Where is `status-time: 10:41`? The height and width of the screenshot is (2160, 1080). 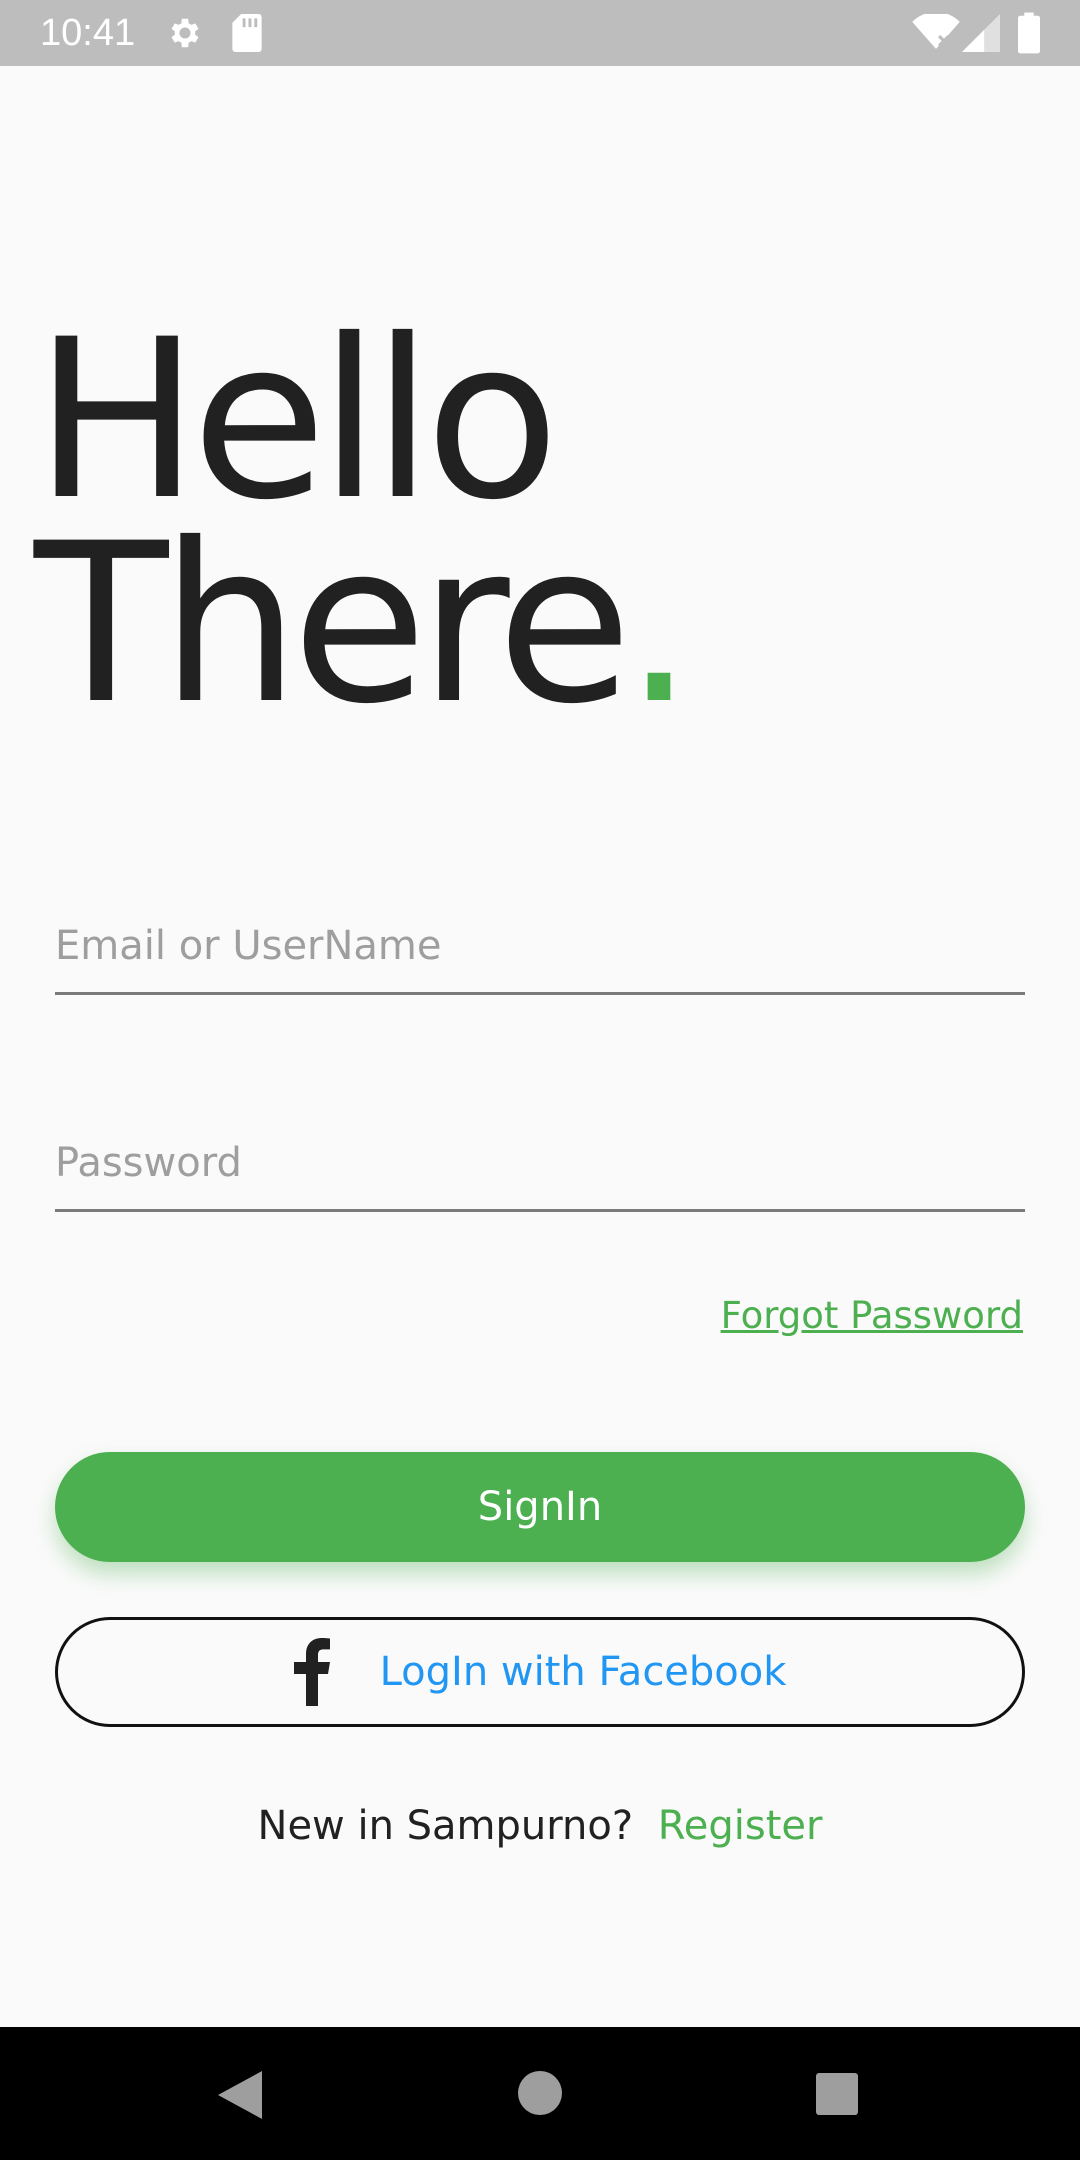
status-time: 10:41 is located at coordinates (88, 33).